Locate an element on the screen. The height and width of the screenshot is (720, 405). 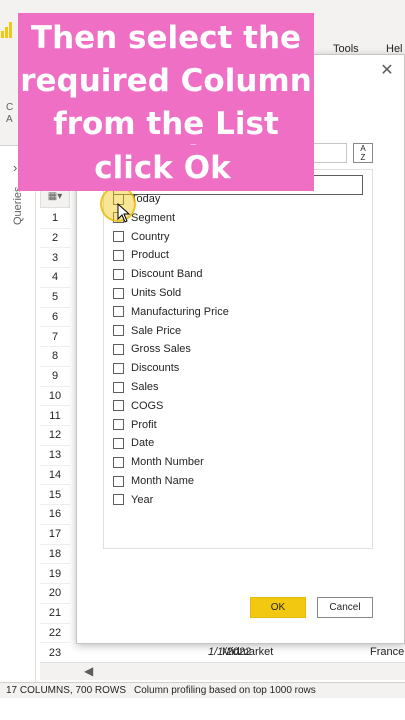
list-item: Country is located at coordinates (141, 237).